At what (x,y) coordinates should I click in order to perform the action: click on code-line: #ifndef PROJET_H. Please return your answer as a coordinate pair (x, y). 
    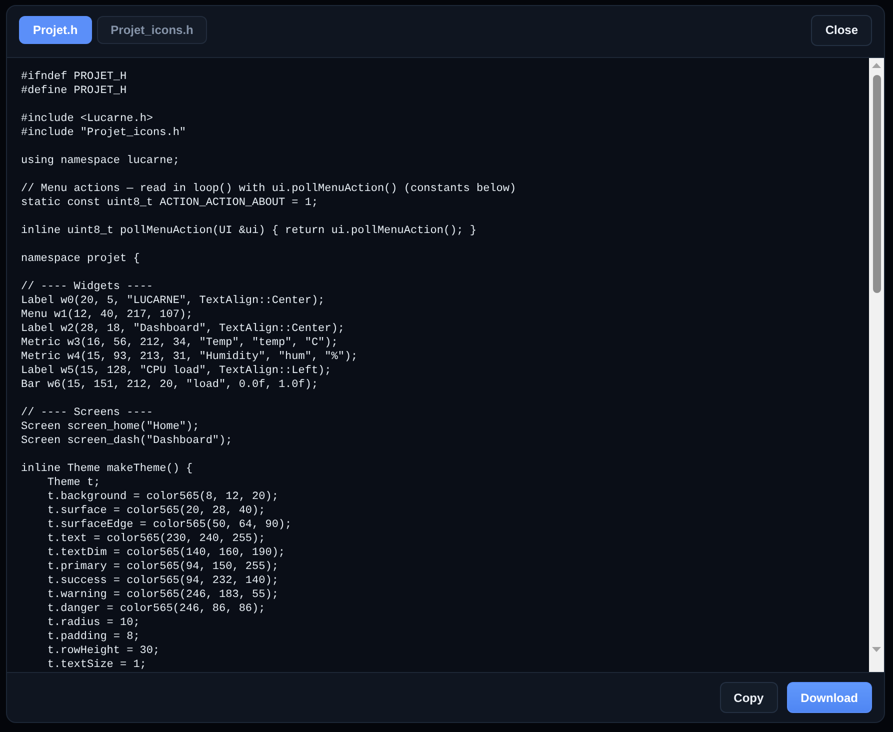
    Looking at the image, I should click on (74, 77).